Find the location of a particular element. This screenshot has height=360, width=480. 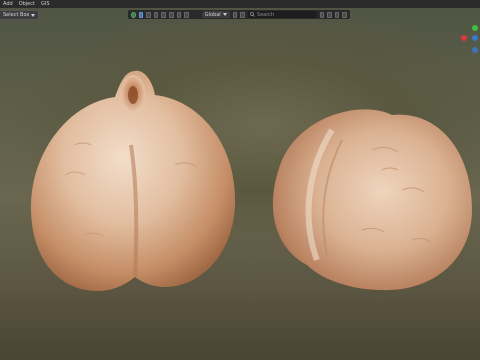

select-mode-dropdown: Select Box is located at coordinates (20, 15).